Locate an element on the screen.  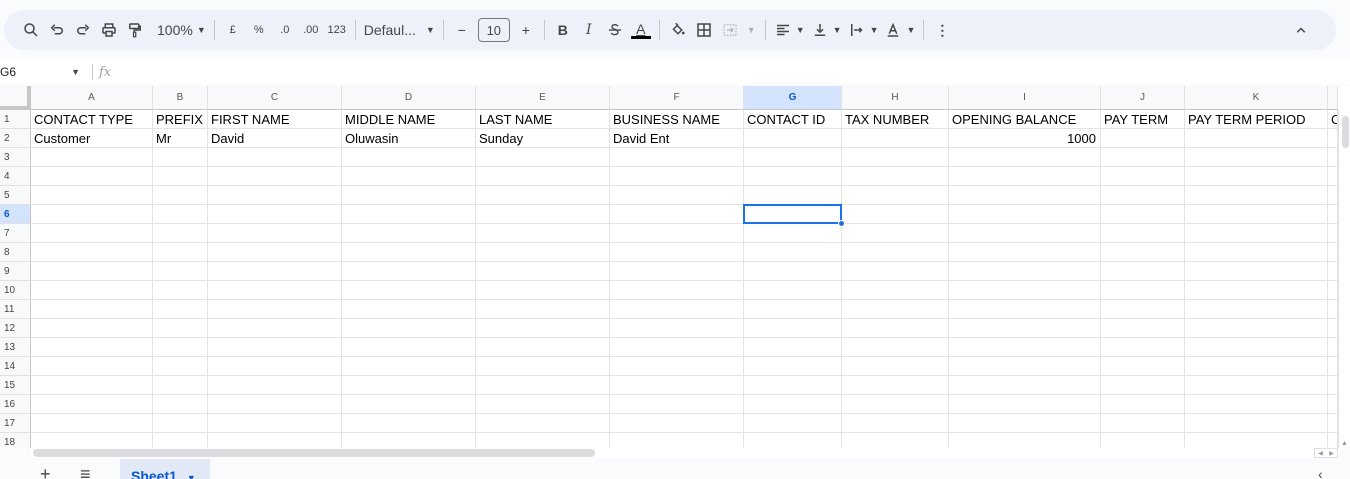
cell-j5 is located at coordinates (1143, 195).